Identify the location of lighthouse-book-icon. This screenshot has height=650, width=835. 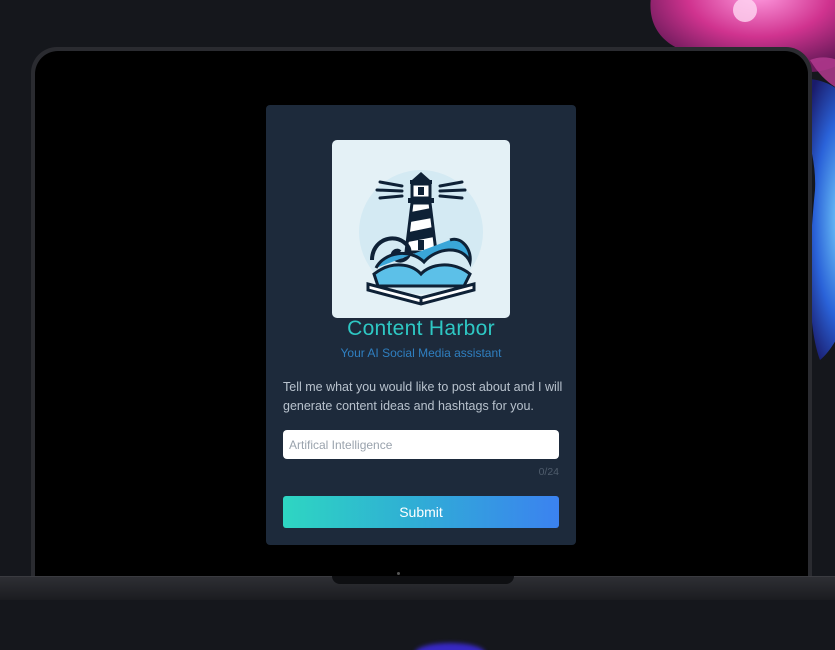
(421, 238).